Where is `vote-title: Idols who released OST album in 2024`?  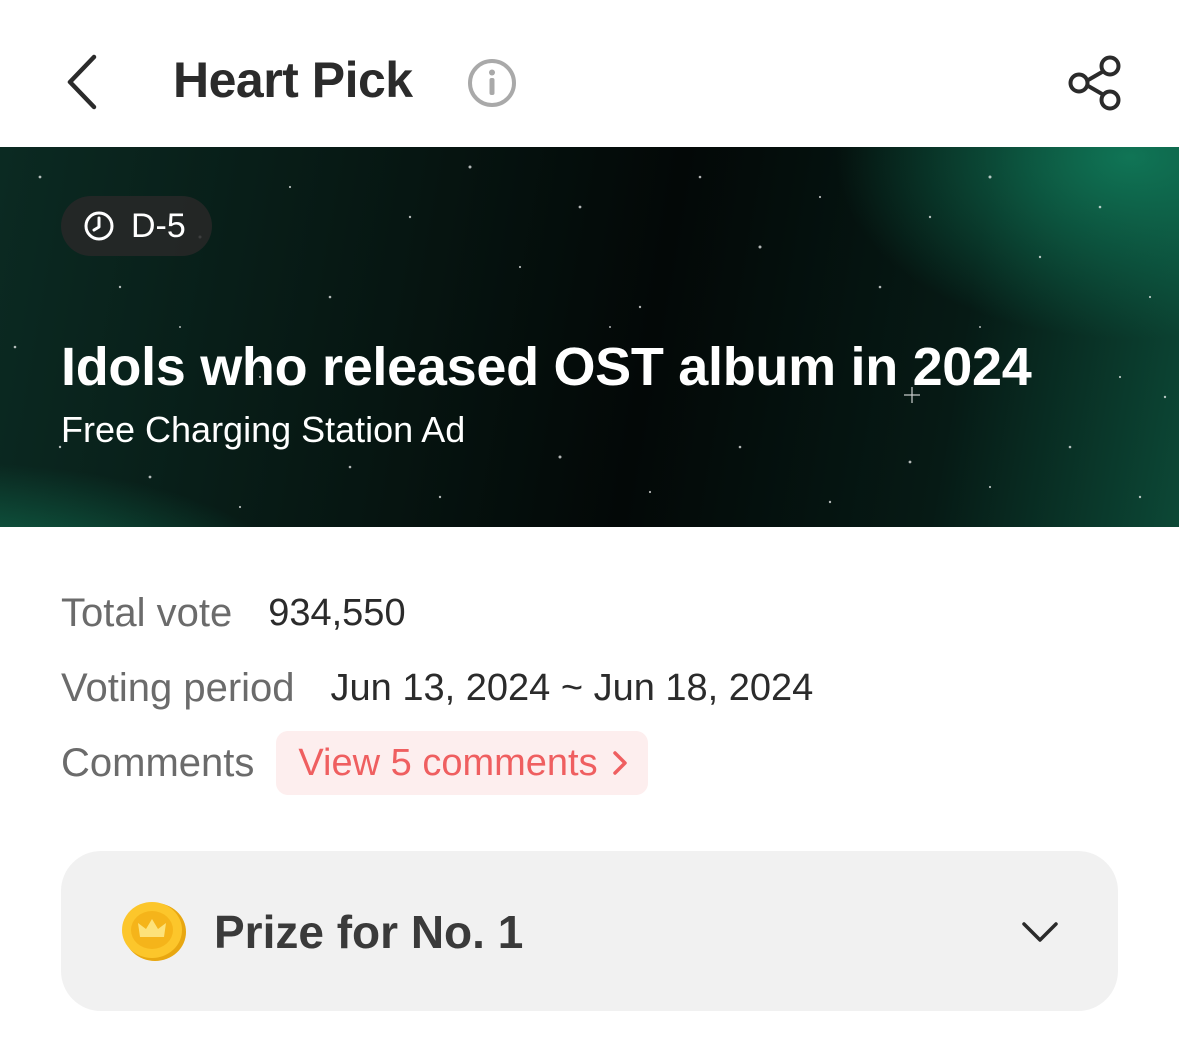 vote-title: Idols who released OST album in 2024 is located at coordinates (546, 367).